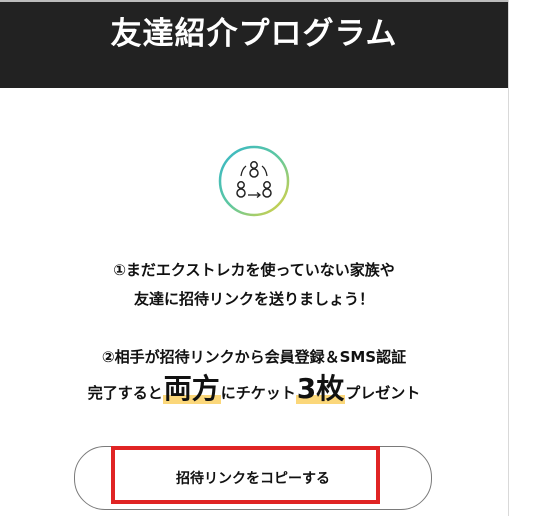  I want to click on page-title: 友達紹介プログラム, so click(254, 34).